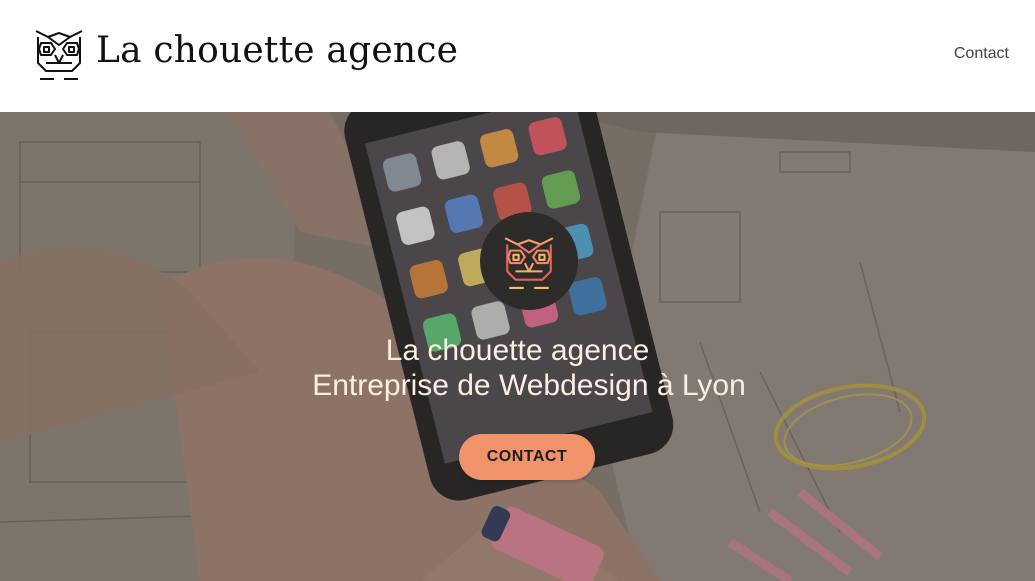 The height and width of the screenshot is (581, 1035). I want to click on logo-link: La chouette agence, so click(245, 53).